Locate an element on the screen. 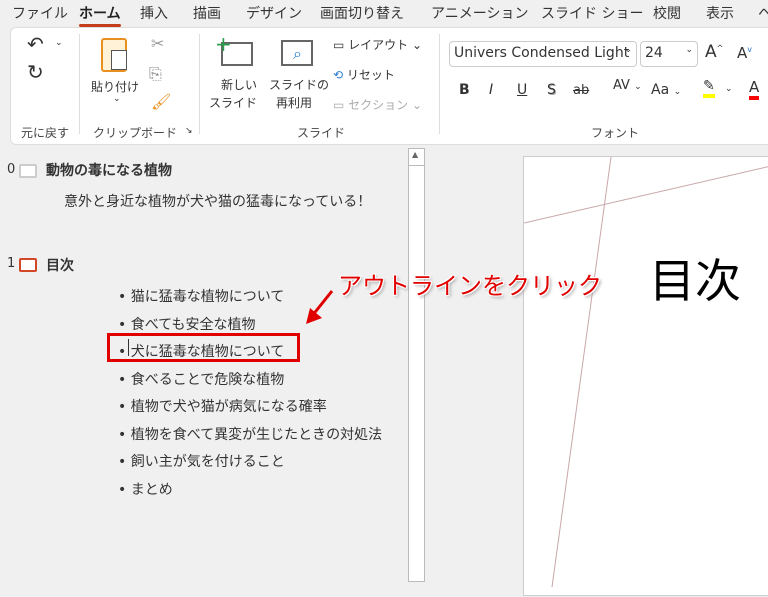  reuse-slides-icon: ⌕ is located at coordinates (297, 53).